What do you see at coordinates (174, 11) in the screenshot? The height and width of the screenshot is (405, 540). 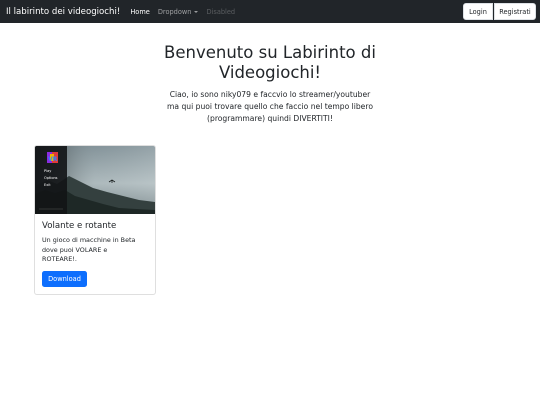 I see `nav-dropdown-label: Dropdown` at bounding box center [174, 11].